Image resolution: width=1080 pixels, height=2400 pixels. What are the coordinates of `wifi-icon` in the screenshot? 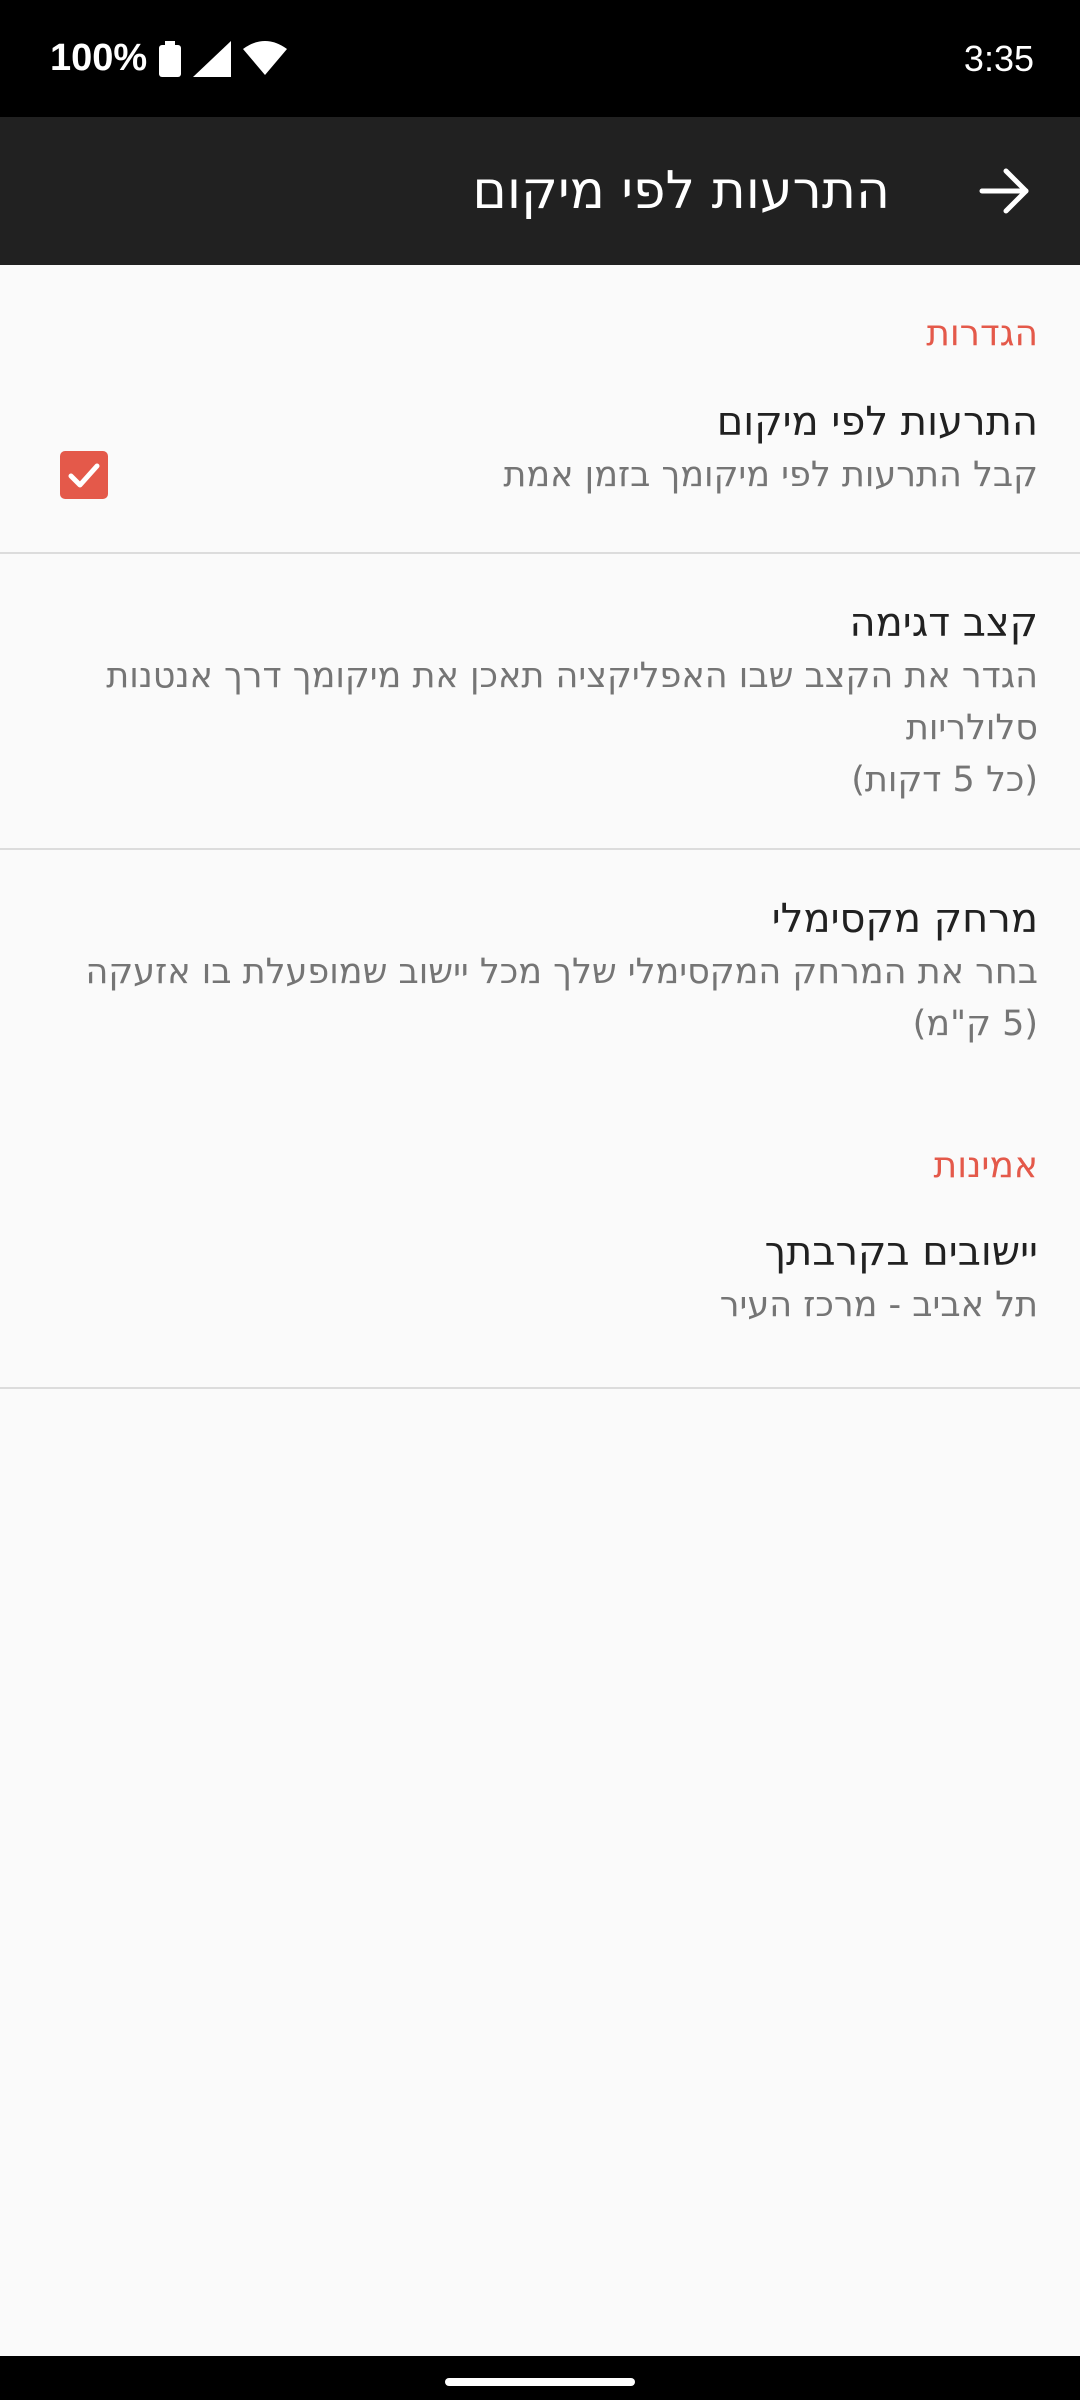 It's located at (265, 57).